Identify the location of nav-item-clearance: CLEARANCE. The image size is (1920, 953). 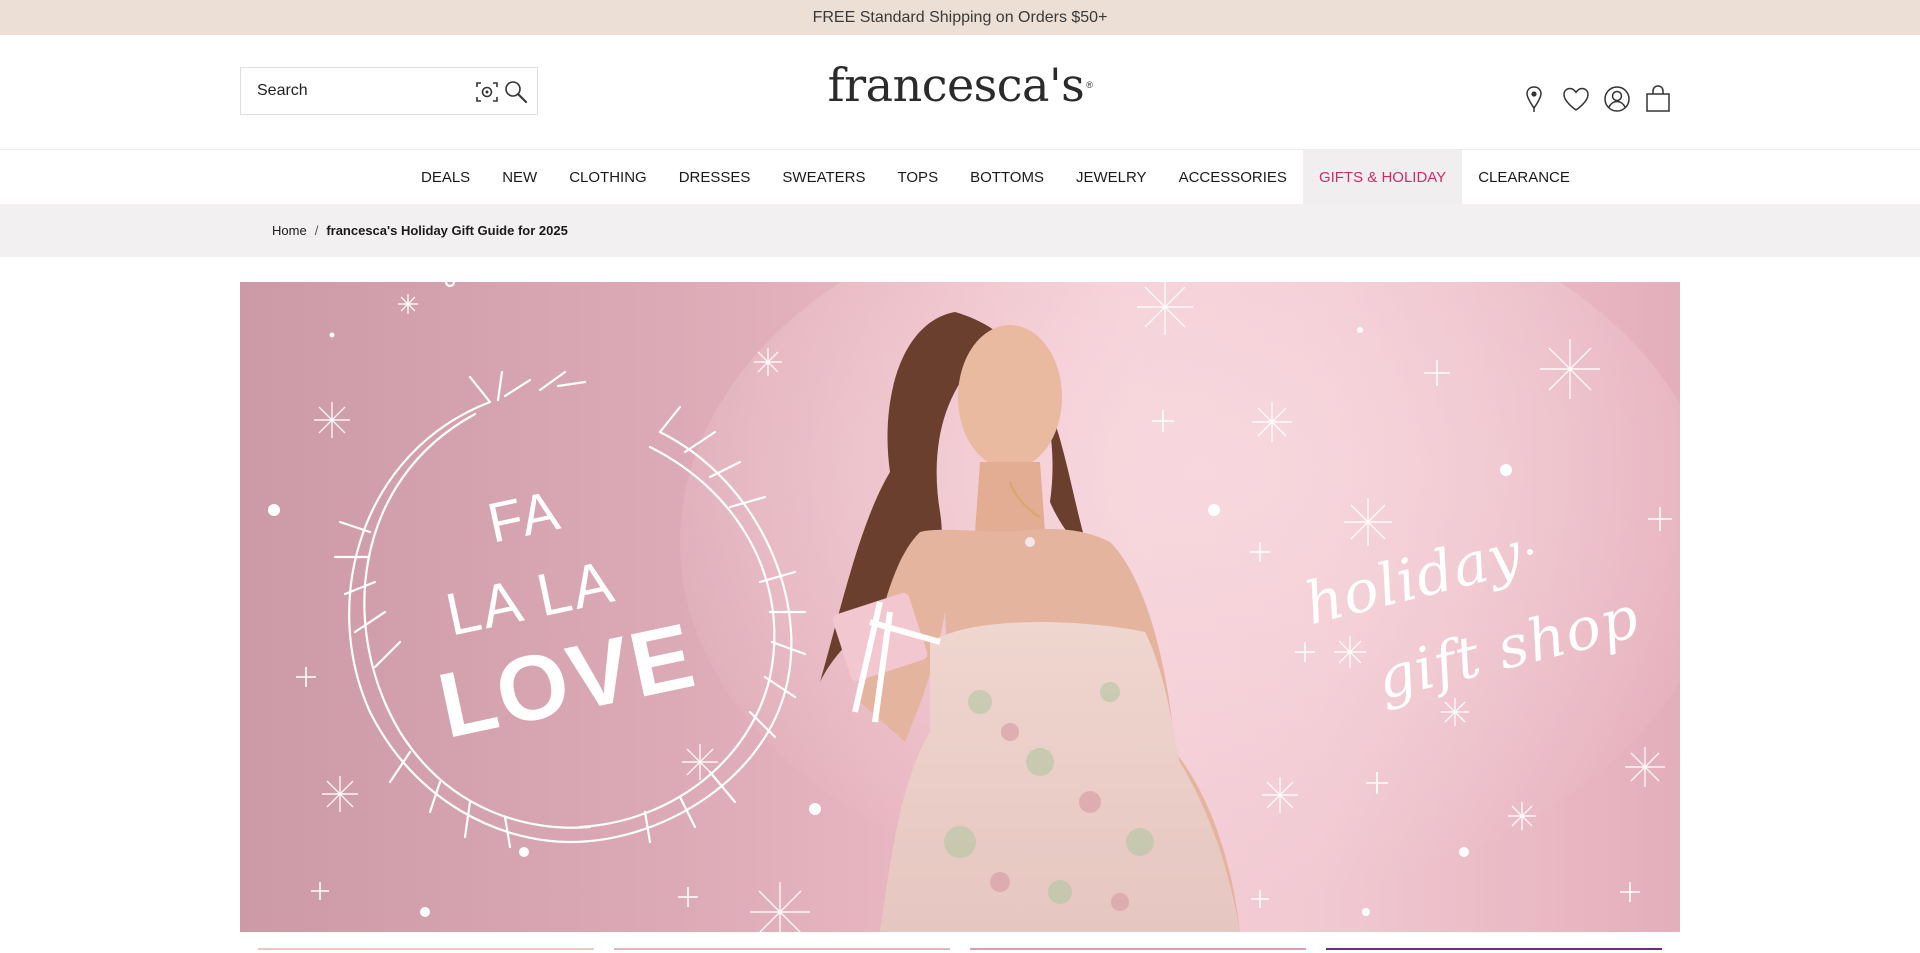
(1524, 177).